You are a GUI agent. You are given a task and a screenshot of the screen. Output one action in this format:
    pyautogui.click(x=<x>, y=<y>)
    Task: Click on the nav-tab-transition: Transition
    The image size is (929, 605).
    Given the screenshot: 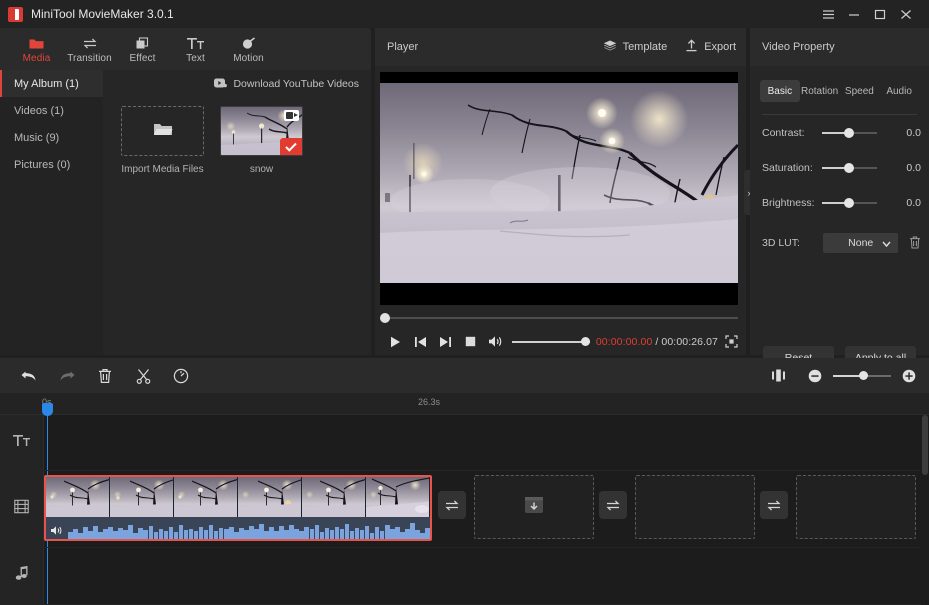 What is the action you would take?
    pyautogui.click(x=89, y=49)
    